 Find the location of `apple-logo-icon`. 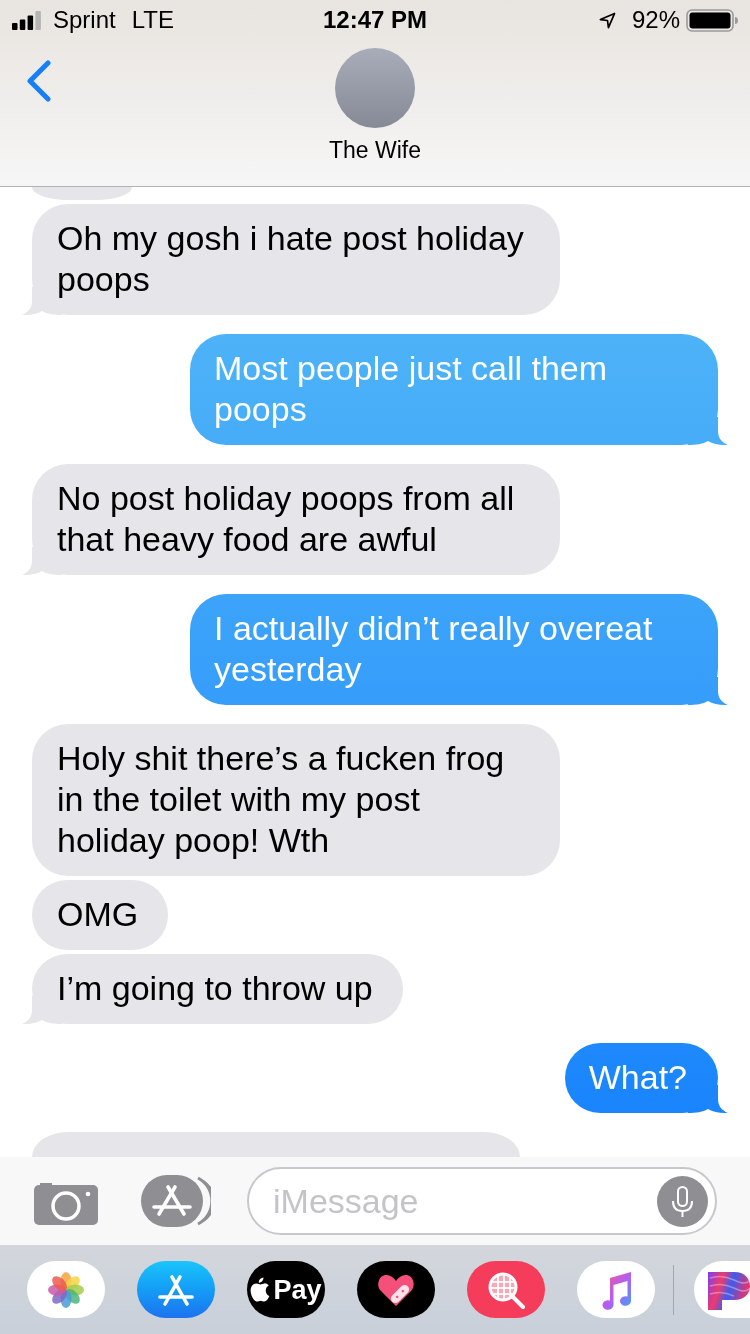

apple-logo-icon is located at coordinates (260, 1289).